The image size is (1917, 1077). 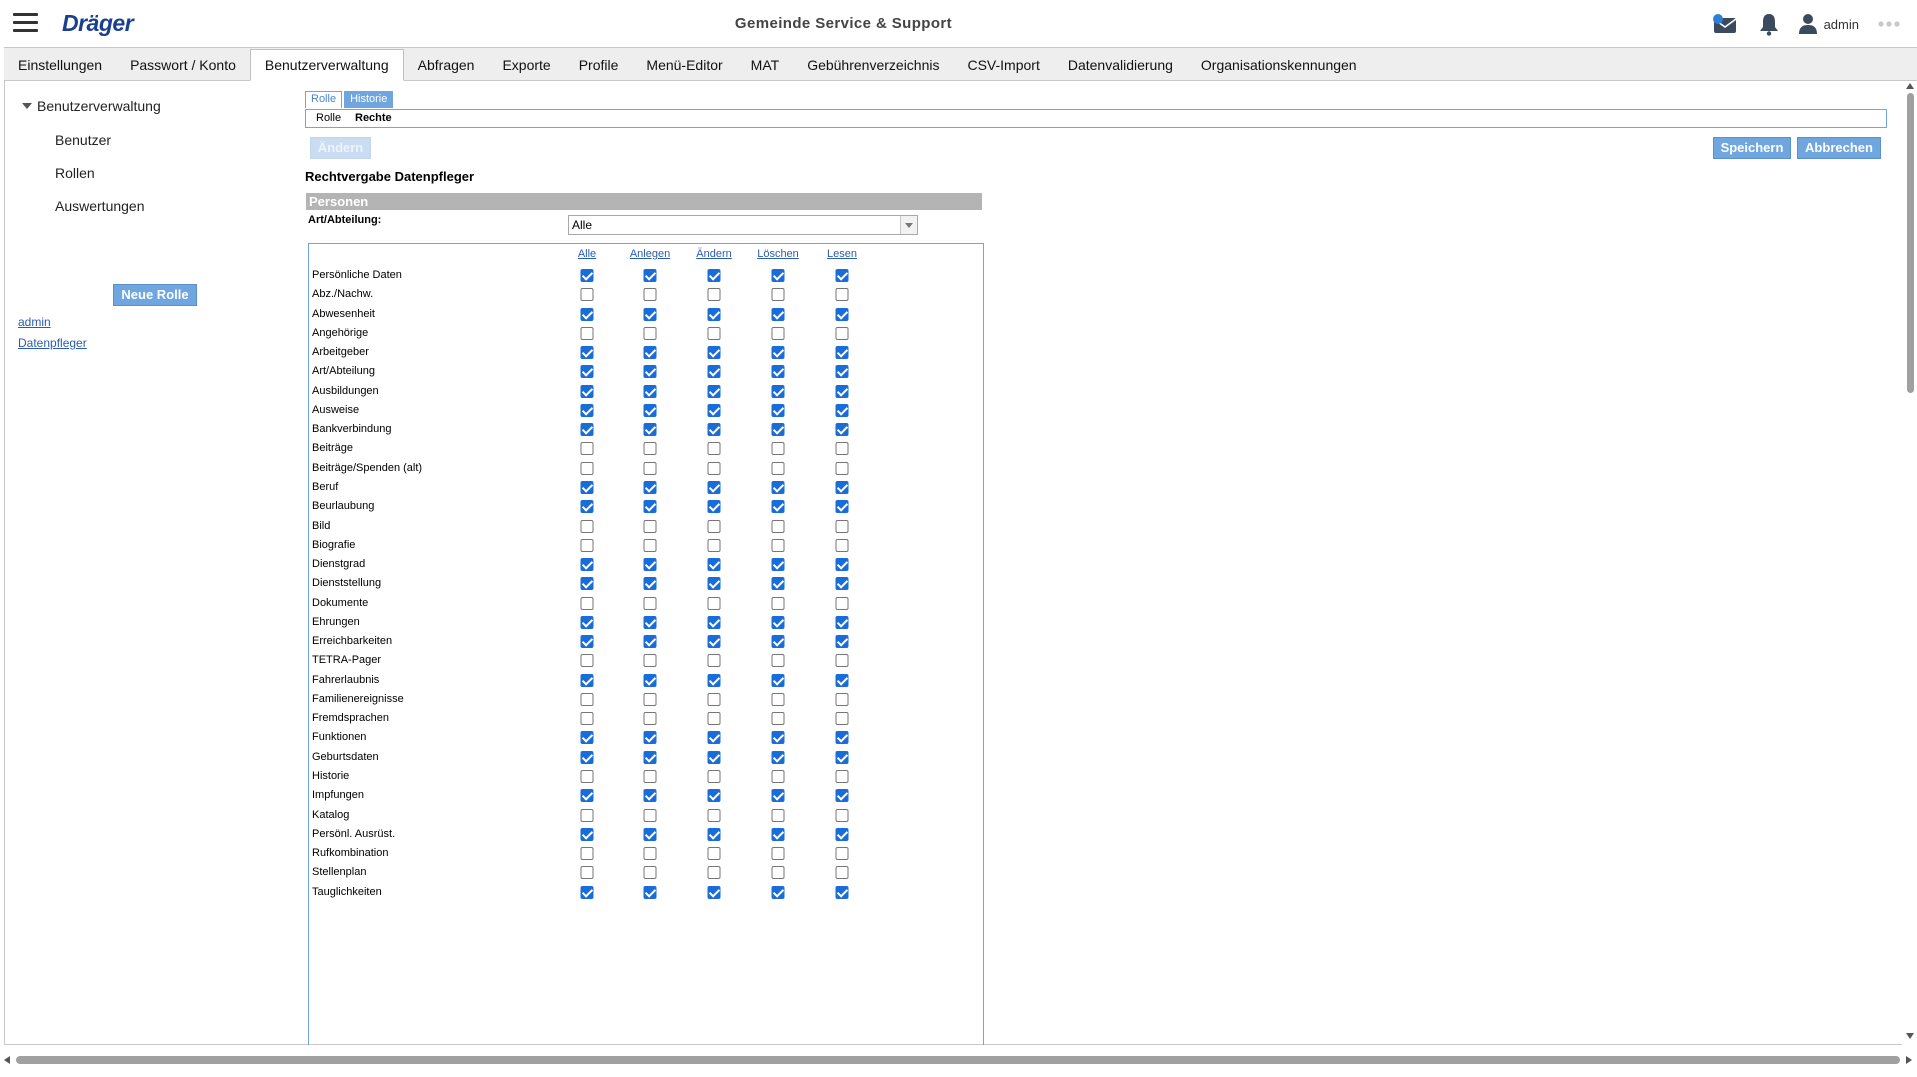 What do you see at coordinates (100, 206) in the screenshot?
I see `sidebar-item-auswertungen: Auswertungen` at bounding box center [100, 206].